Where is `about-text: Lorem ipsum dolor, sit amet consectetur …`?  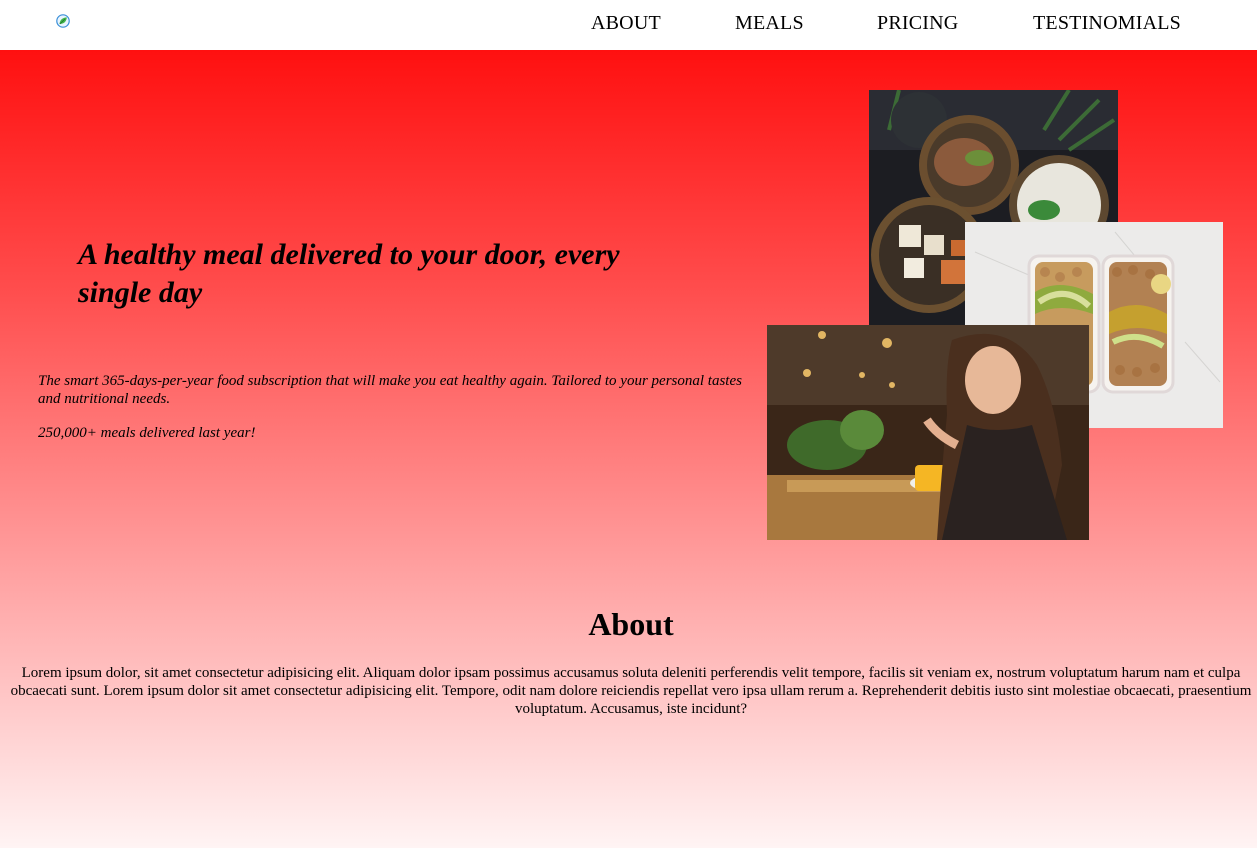 about-text: Lorem ipsum dolor, sit amet consectetur … is located at coordinates (631, 691).